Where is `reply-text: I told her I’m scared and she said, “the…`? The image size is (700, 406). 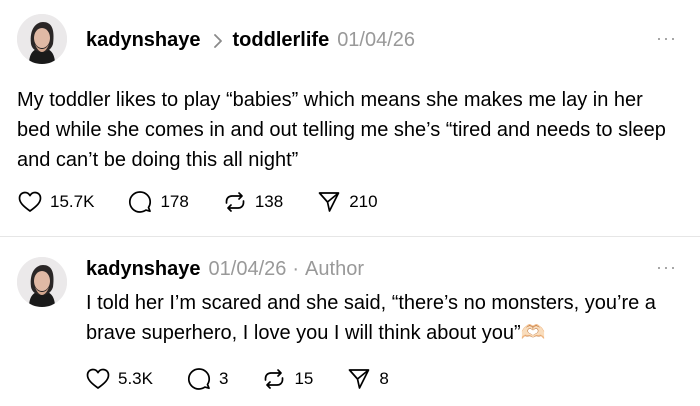 reply-text: I told her I’m scared and she said, “the… is located at coordinates (371, 318).